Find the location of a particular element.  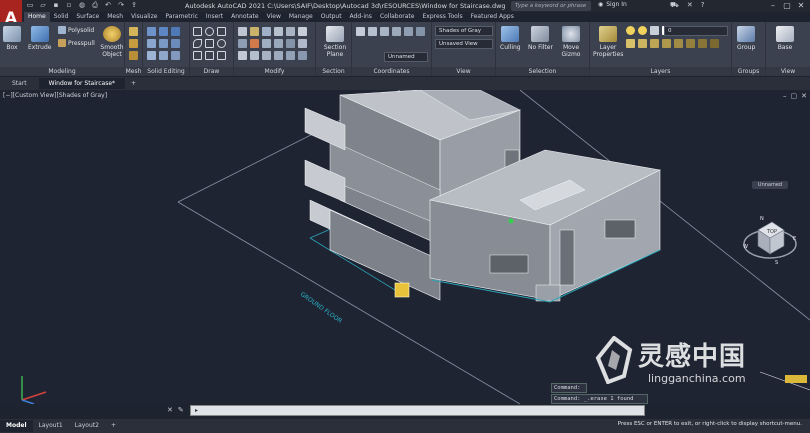

ucs-view-icon is located at coordinates (396, 31).